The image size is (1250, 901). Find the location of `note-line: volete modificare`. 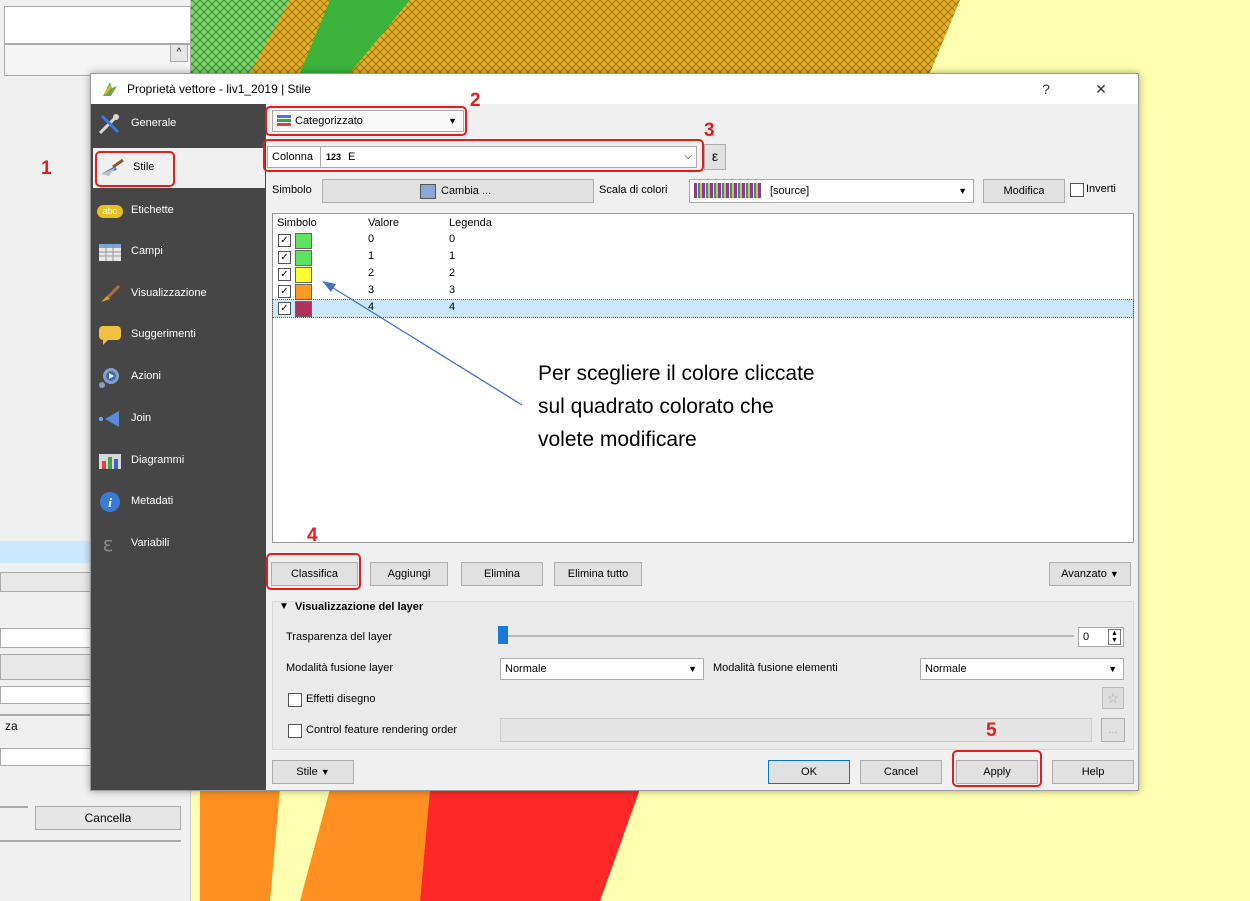

note-line: volete modificare is located at coordinates (617, 439).